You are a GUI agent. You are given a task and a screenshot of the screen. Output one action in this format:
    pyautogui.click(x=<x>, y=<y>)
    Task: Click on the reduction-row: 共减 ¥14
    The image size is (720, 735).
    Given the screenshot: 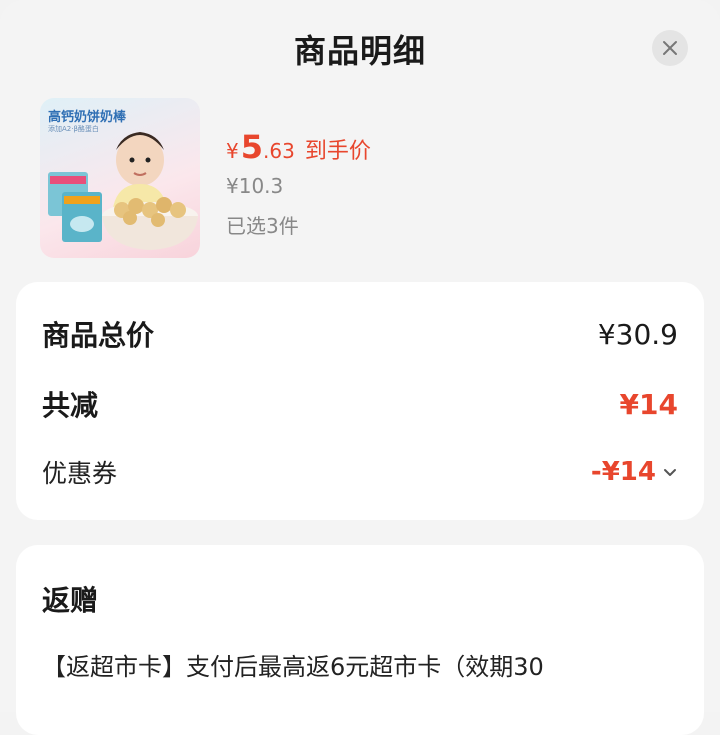 What is the action you would take?
    pyautogui.click(x=360, y=404)
    